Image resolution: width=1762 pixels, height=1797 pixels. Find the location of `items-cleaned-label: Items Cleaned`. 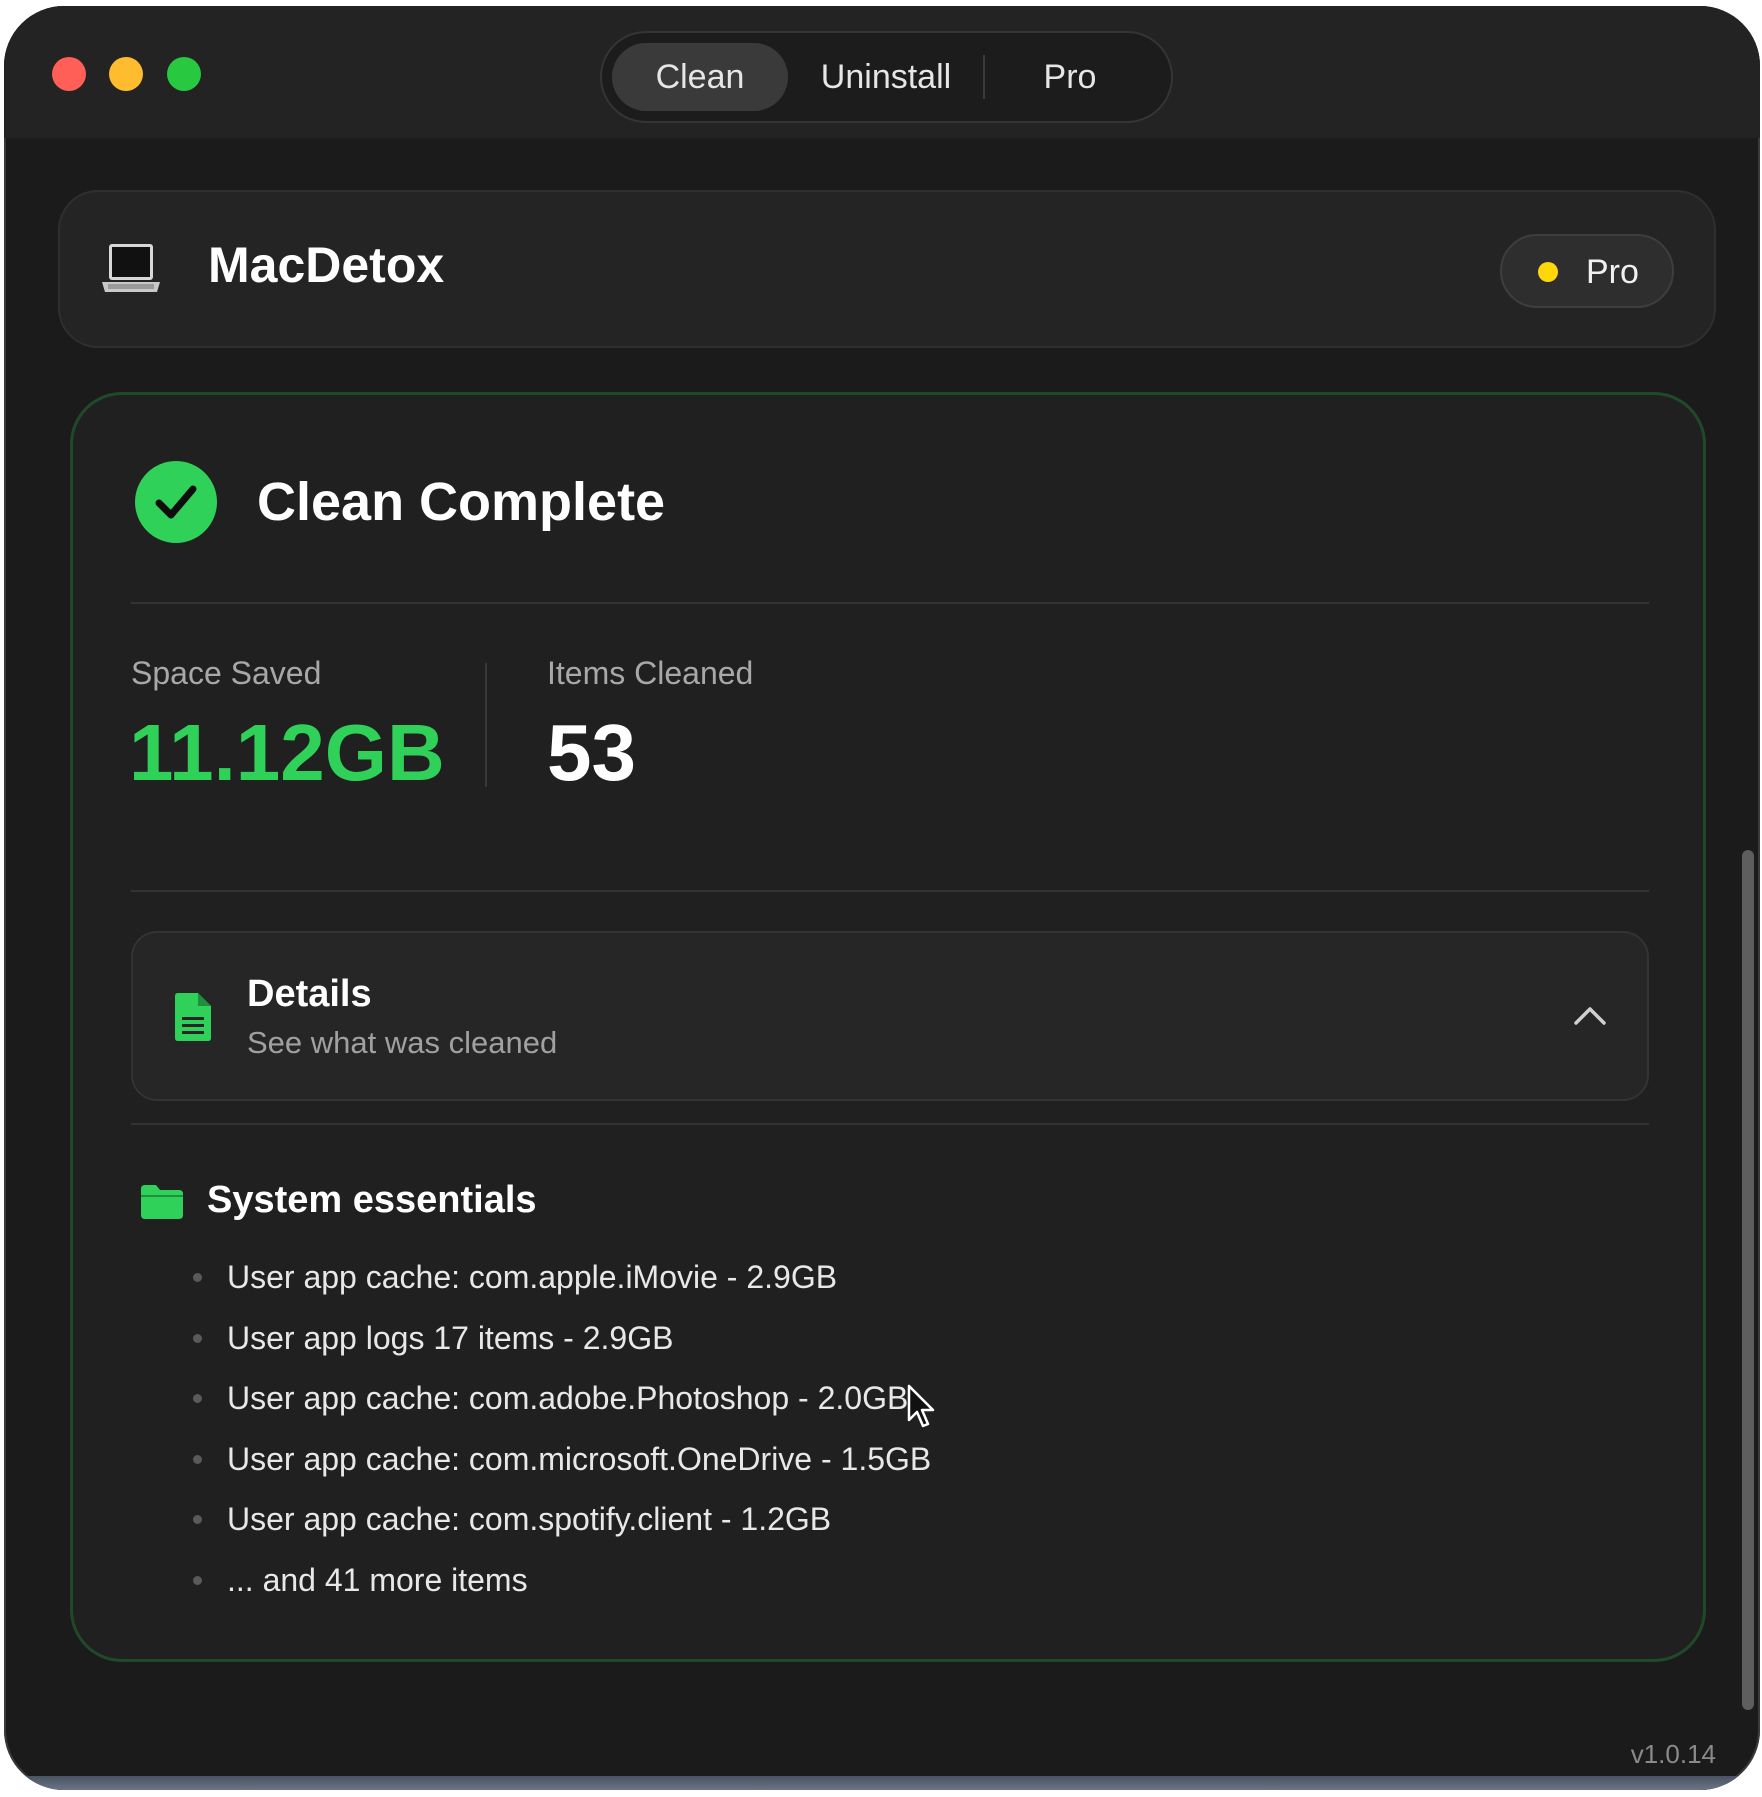

items-cleaned-label: Items Cleaned is located at coordinates (650, 673).